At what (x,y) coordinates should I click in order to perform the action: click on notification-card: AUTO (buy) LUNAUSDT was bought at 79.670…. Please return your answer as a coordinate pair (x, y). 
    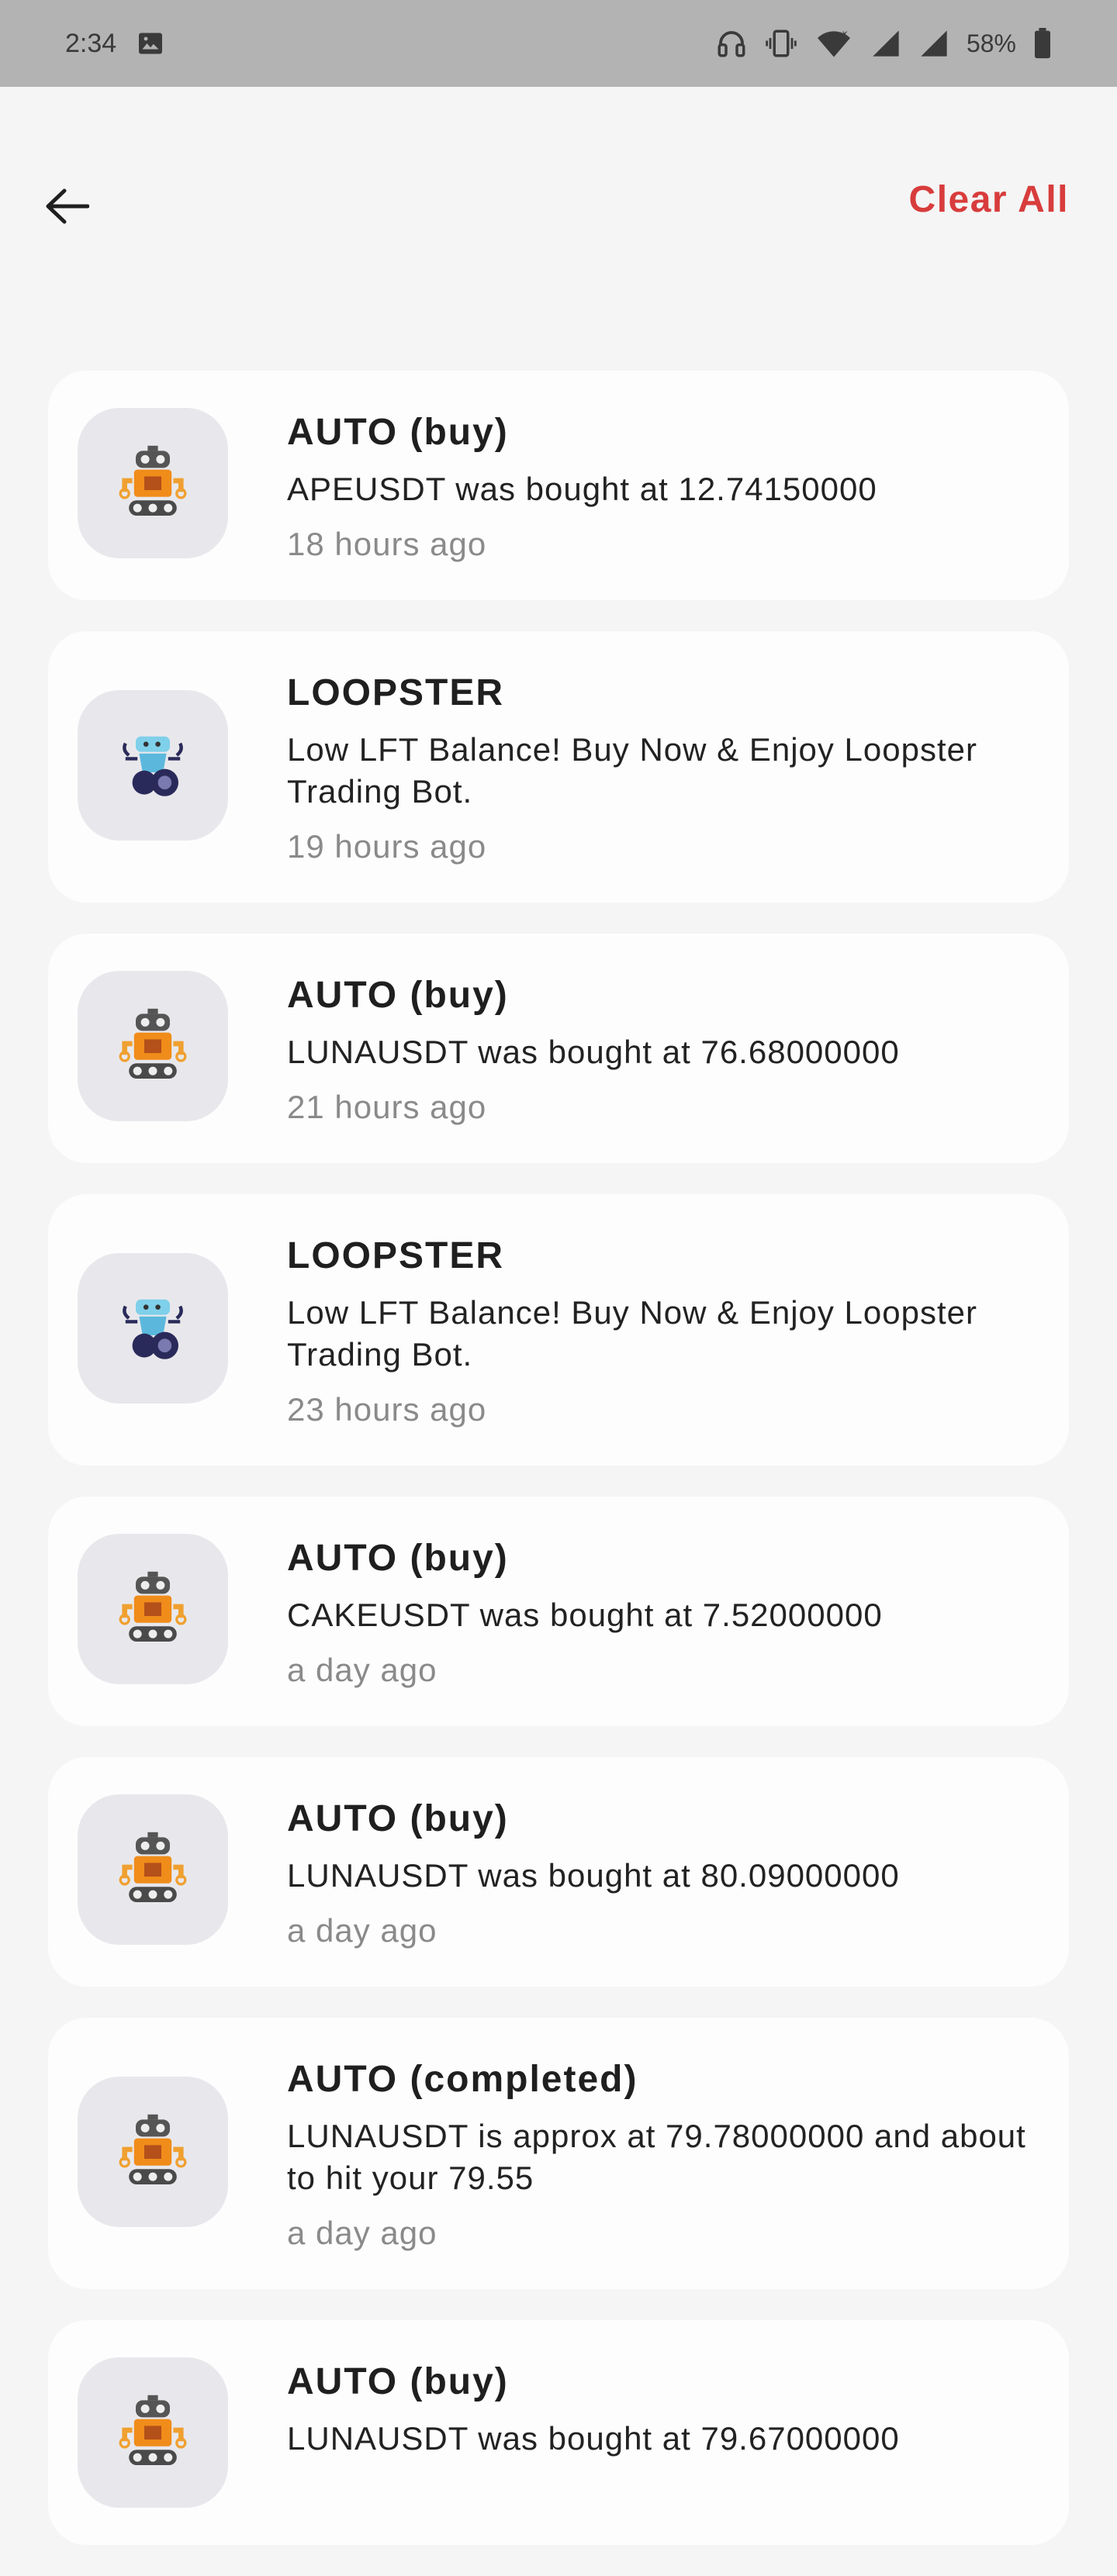
    Looking at the image, I should click on (558, 2433).